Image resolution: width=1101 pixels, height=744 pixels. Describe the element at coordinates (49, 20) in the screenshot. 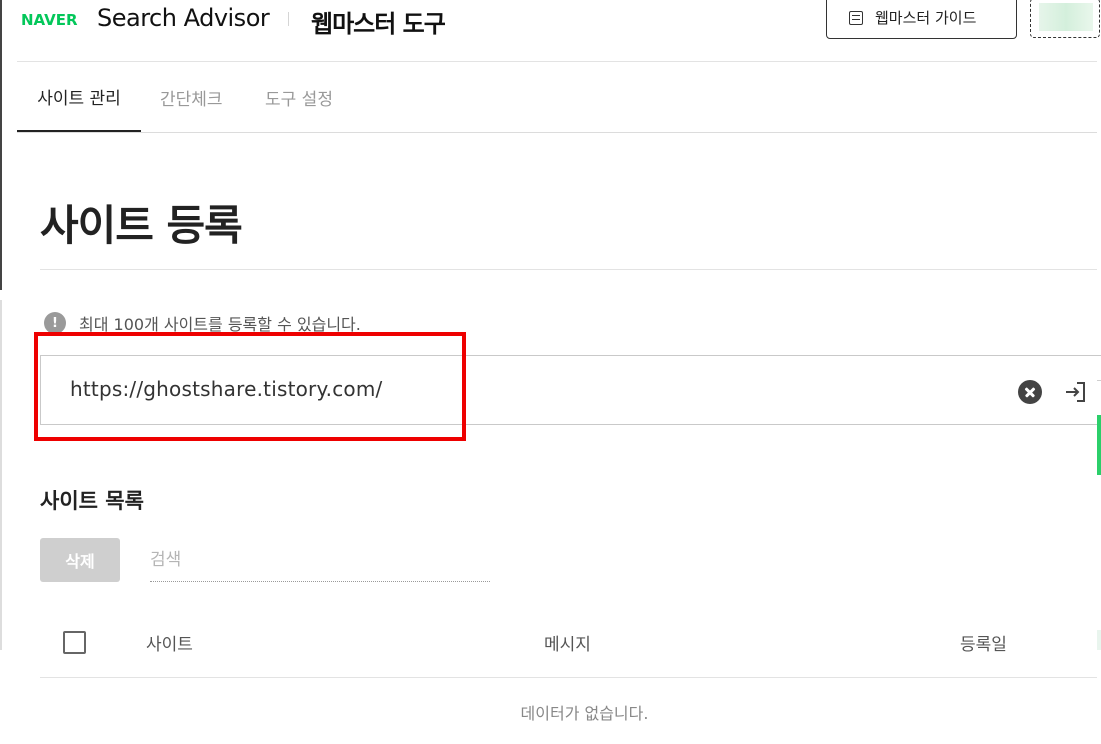

I see `naver-logo: NAVER` at that location.